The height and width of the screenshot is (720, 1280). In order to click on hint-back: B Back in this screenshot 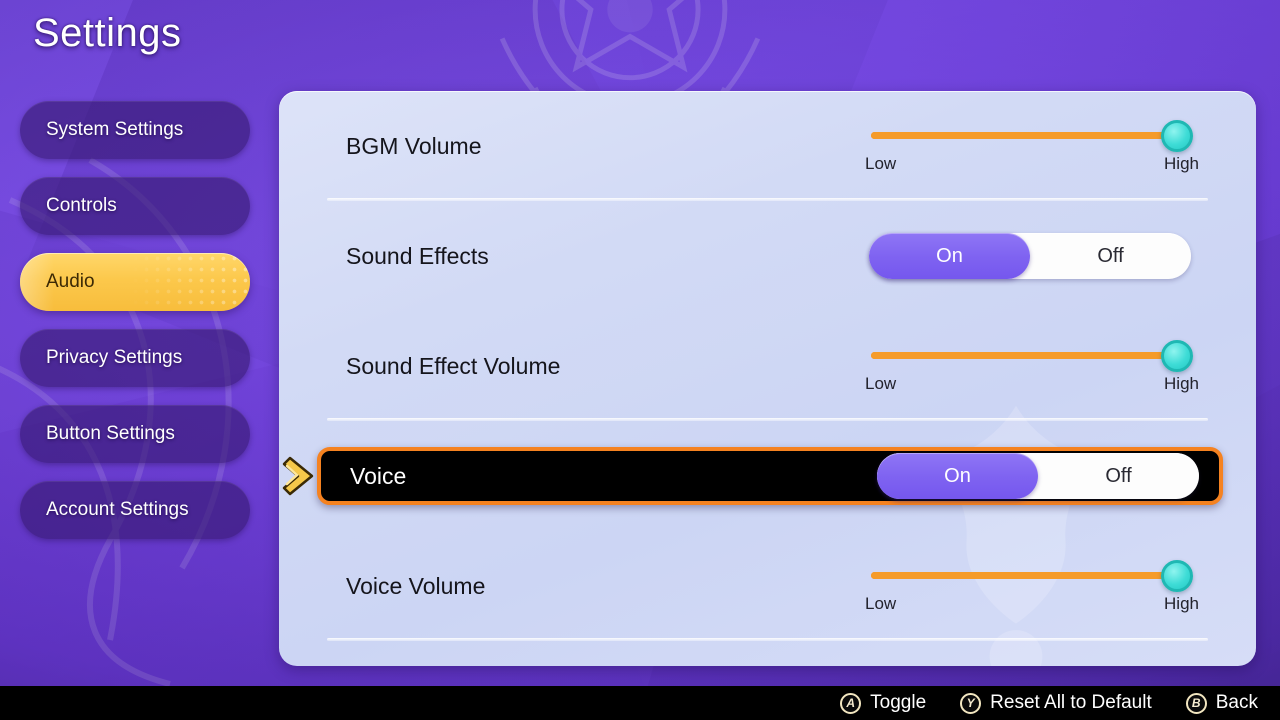, I will do `click(1221, 703)`.